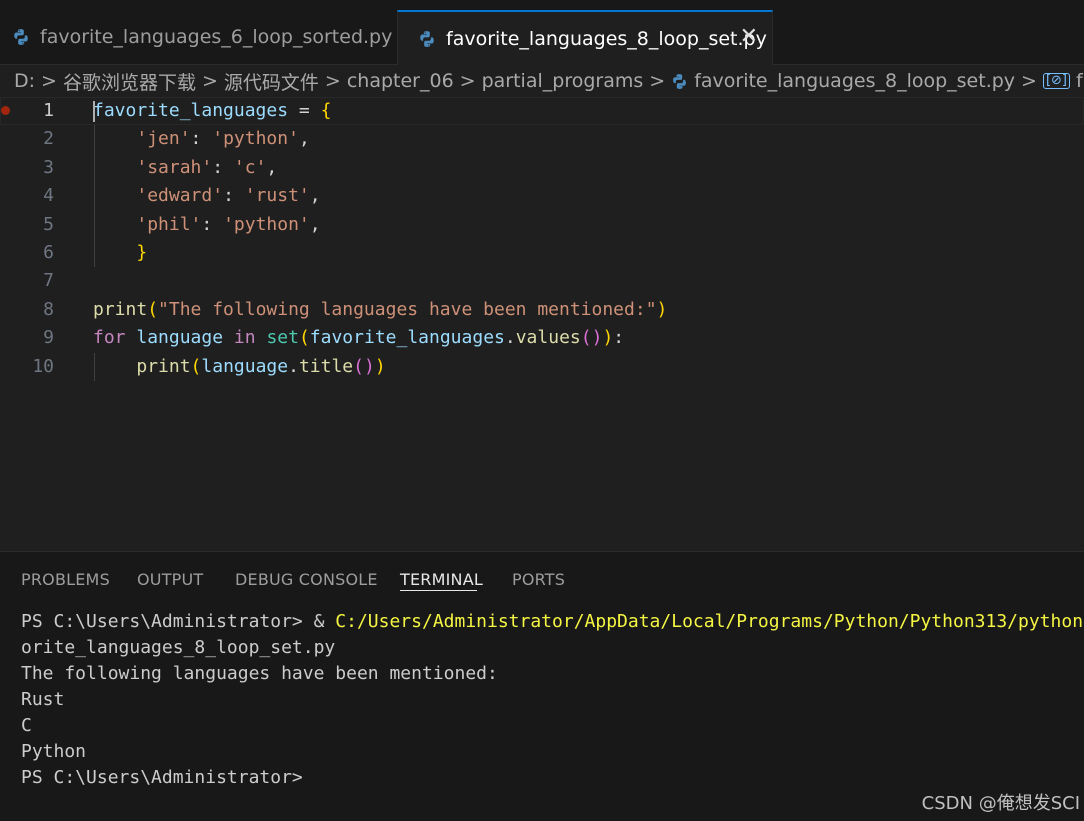 This screenshot has width=1084, height=821. Describe the element at coordinates (542, 196) in the screenshot. I see `code-line: 4 'edward': 'rust',` at that location.